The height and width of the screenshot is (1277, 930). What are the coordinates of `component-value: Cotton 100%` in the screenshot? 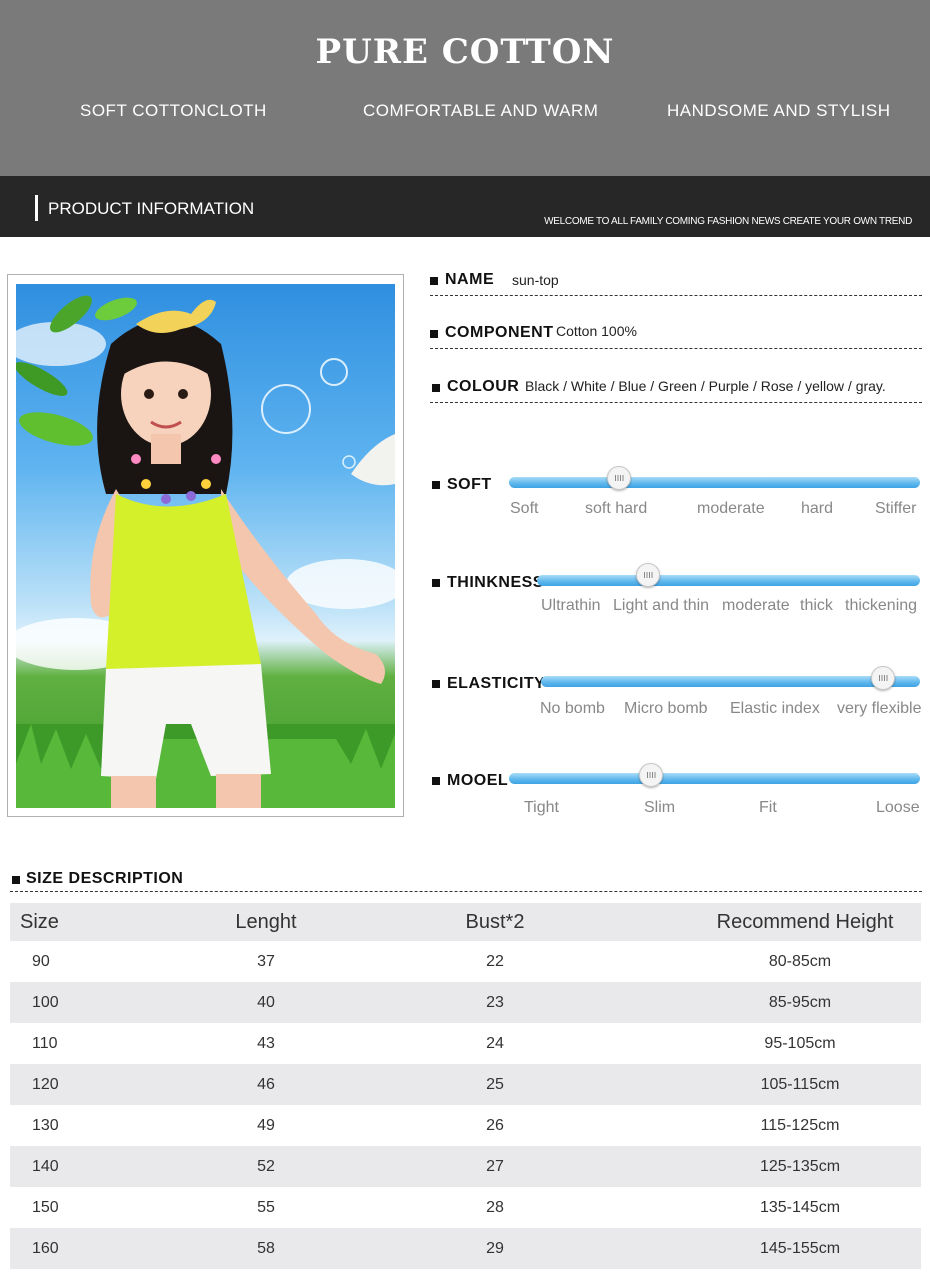 It's located at (596, 331).